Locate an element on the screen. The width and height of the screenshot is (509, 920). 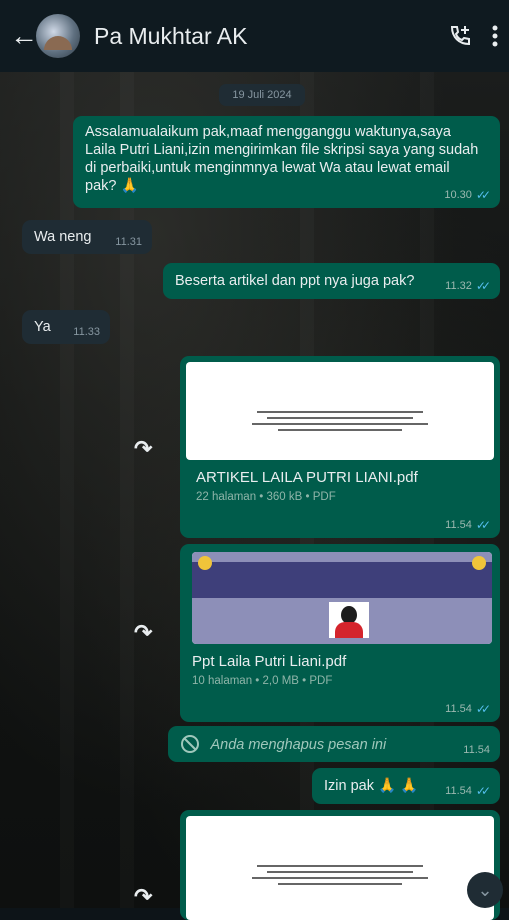
message-bubble-outgoing: Izin pak 🙏 🙏 11.54 ✓✓ is located at coordinates (406, 786).